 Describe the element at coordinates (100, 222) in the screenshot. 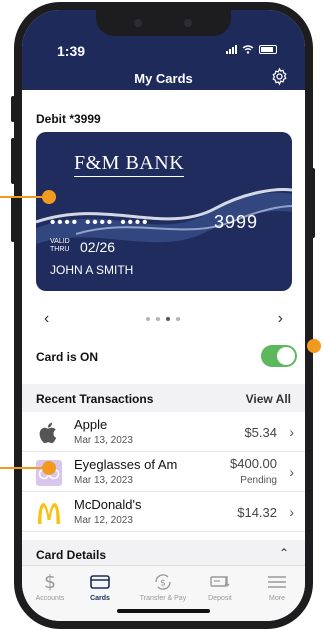

I see `card-number-mask: •••• •••• ••••` at that location.